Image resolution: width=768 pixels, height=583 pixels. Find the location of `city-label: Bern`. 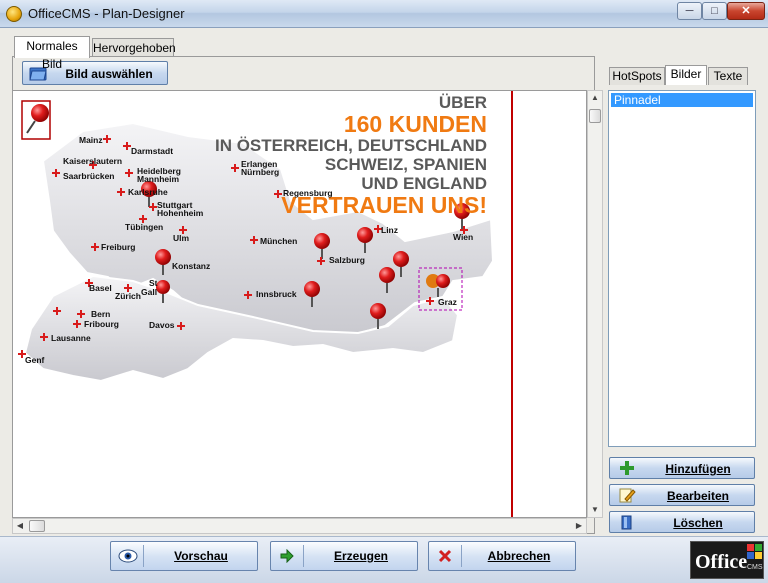

city-label: Bern is located at coordinates (101, 314).